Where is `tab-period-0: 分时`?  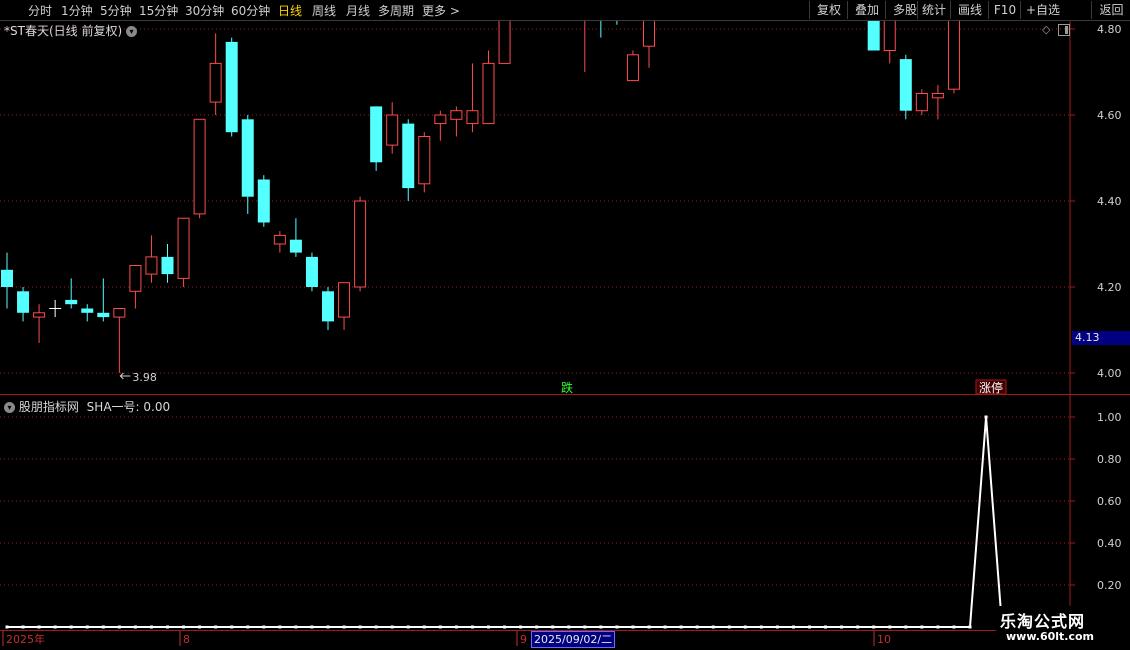 tab-period-0: 分时 is located at coordinates (40, 10).